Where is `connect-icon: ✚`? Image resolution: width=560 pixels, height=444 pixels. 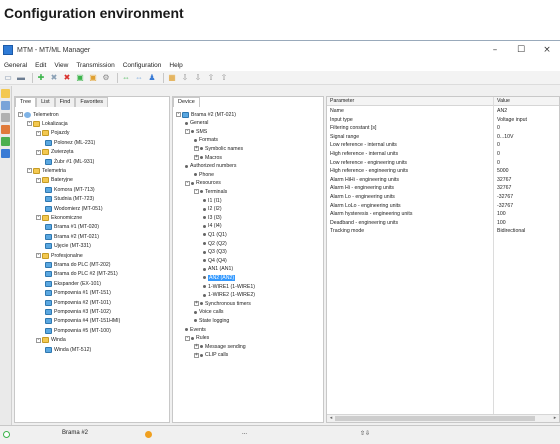
connect-icon: ✚ is located at coordinates (41, 78).